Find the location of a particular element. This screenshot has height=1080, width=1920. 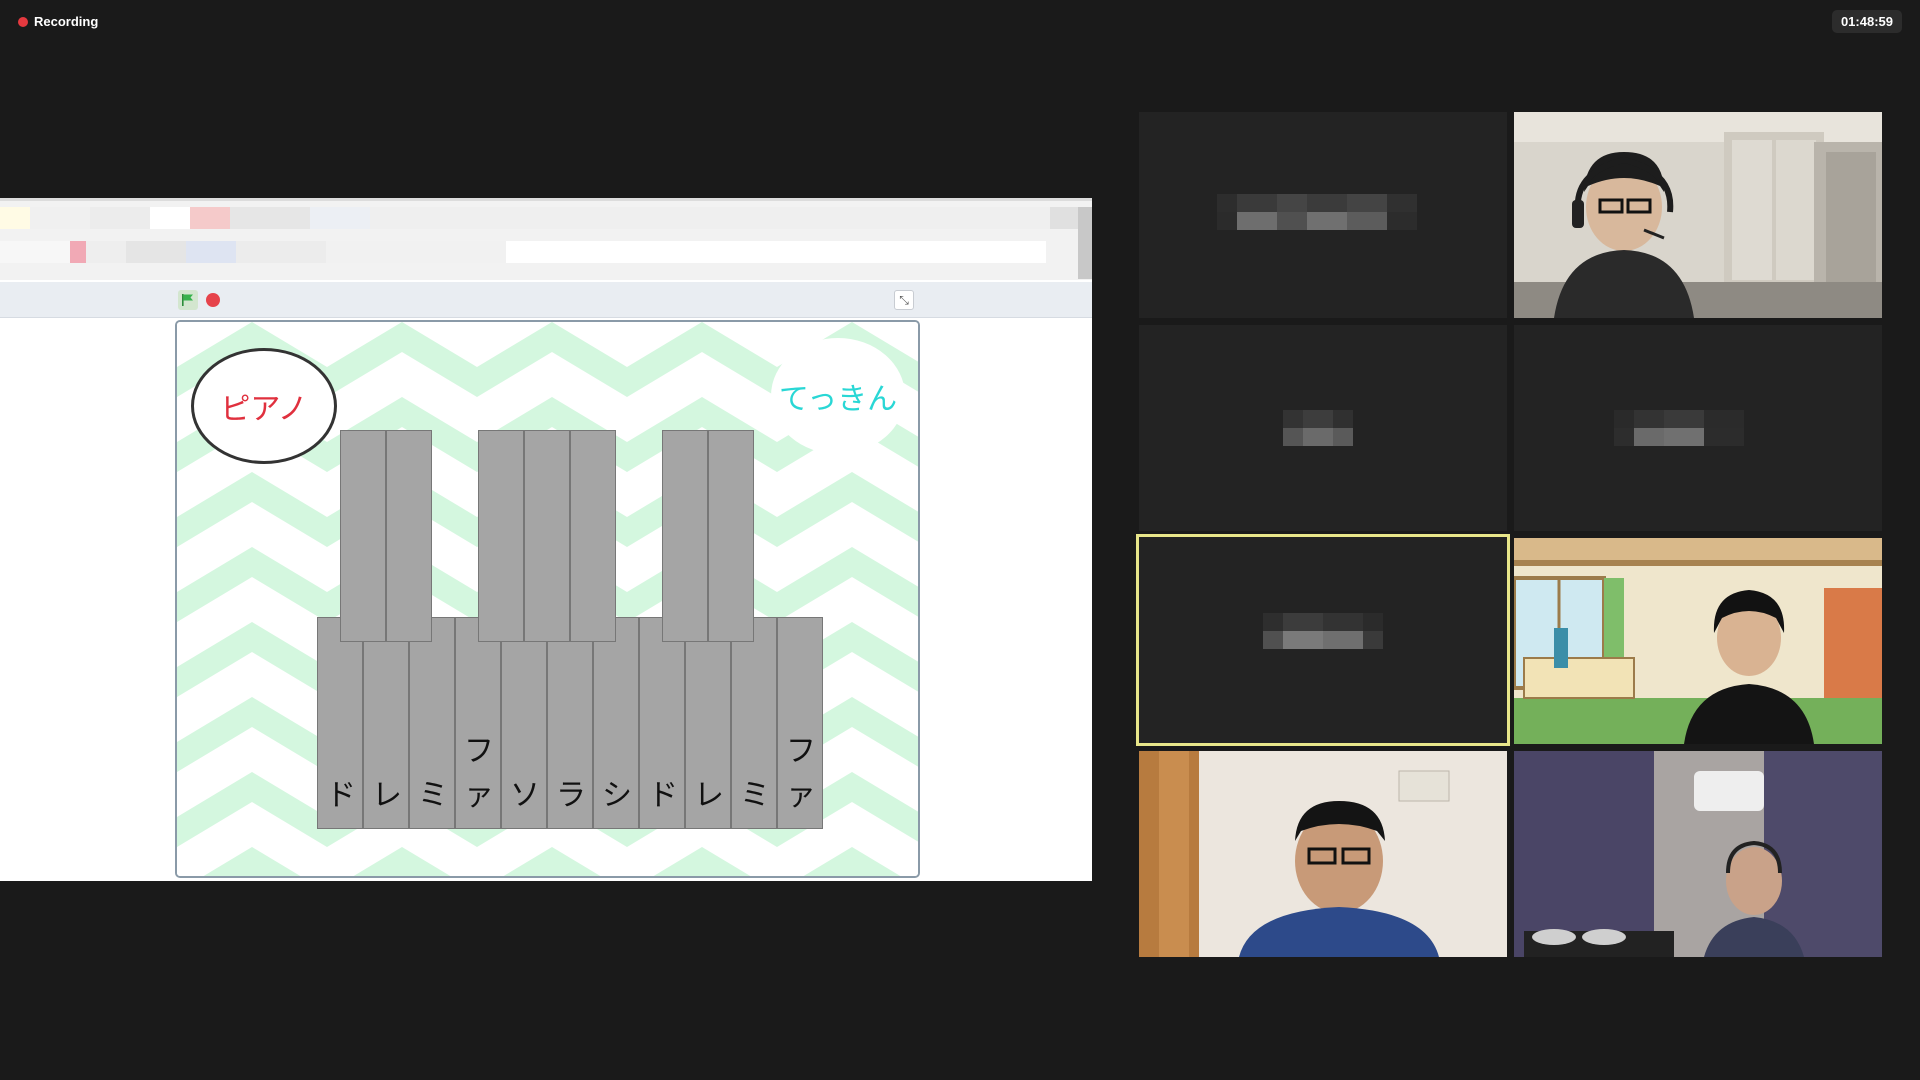

tekkin-button: てっきん is located at coordinates (838, 396).